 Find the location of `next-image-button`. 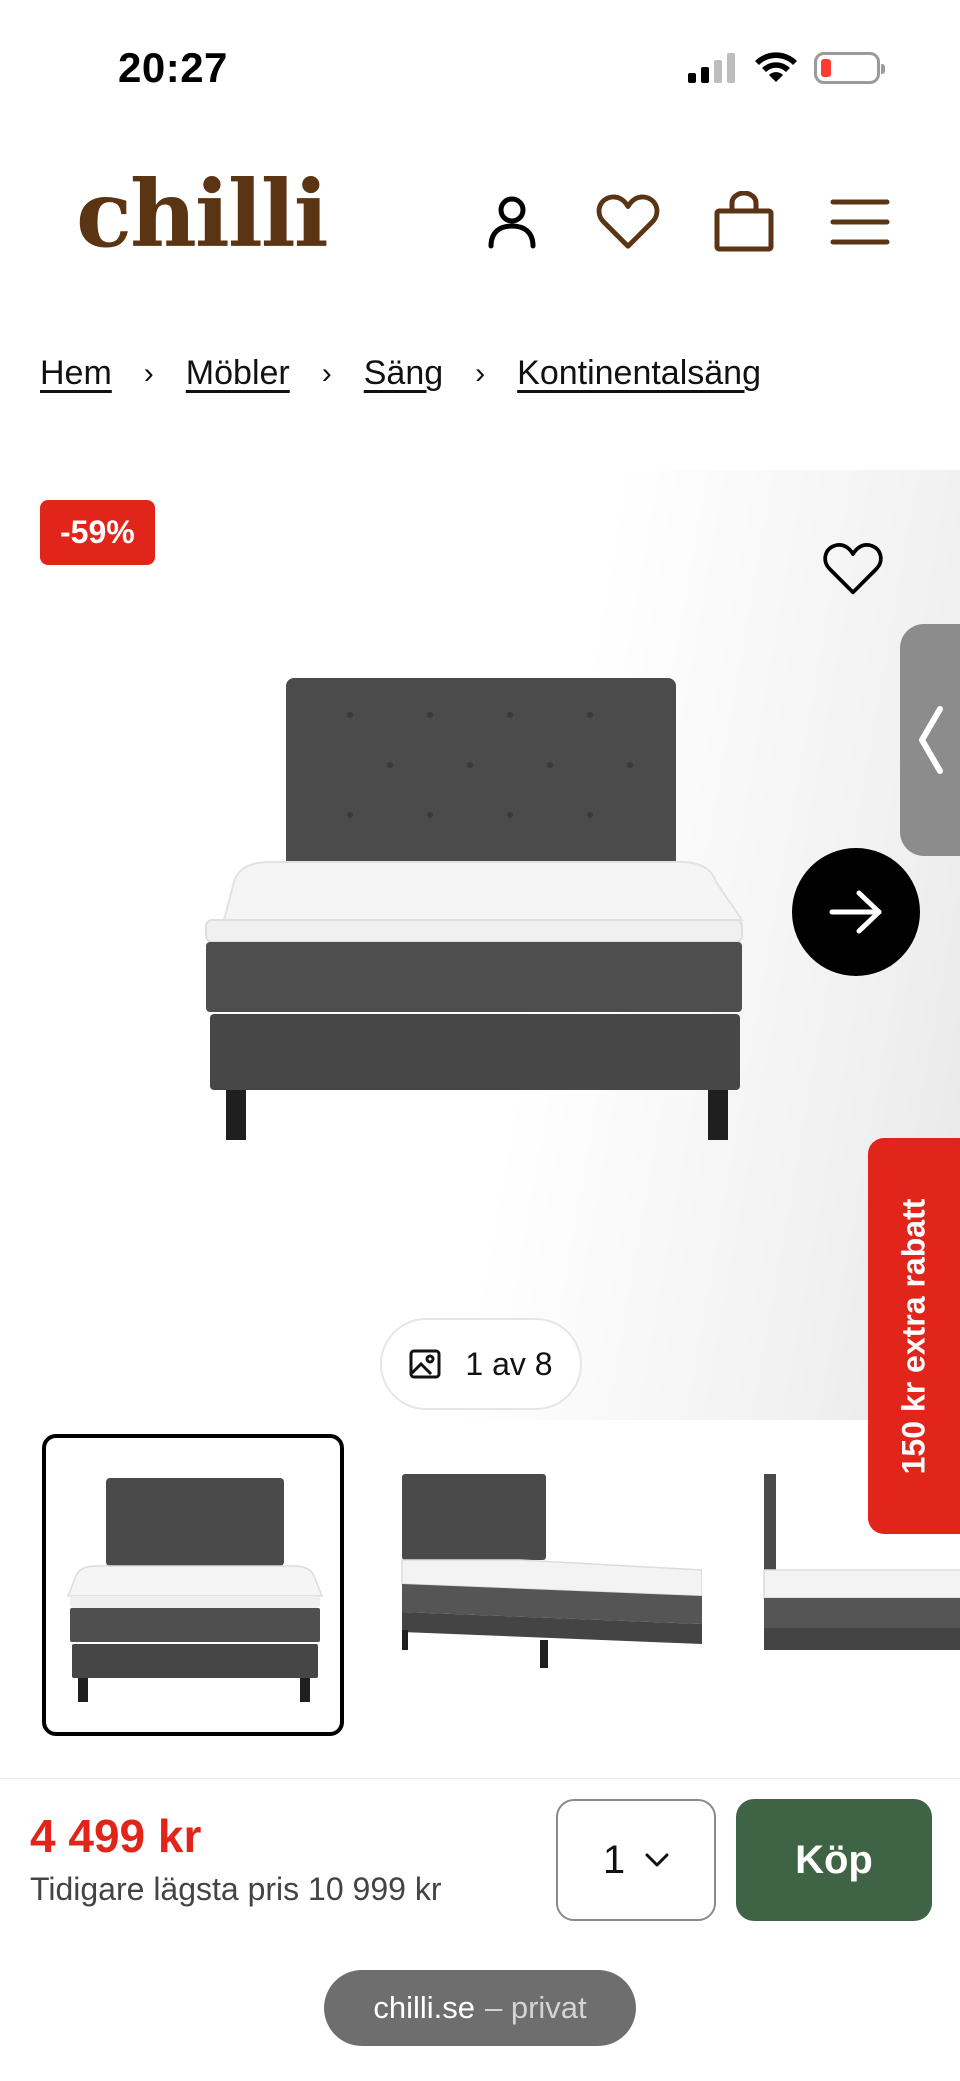

next-image-button is located at coordinates (856, 912).